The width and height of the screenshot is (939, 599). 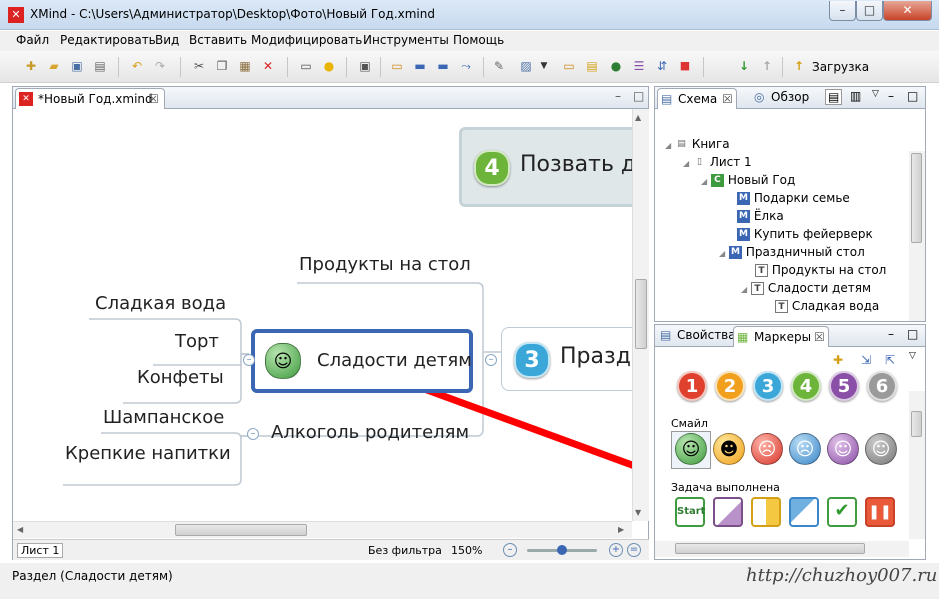 I want to click on tab-markers: ▦ Маркеры ☒, so click(x=781, y=336).